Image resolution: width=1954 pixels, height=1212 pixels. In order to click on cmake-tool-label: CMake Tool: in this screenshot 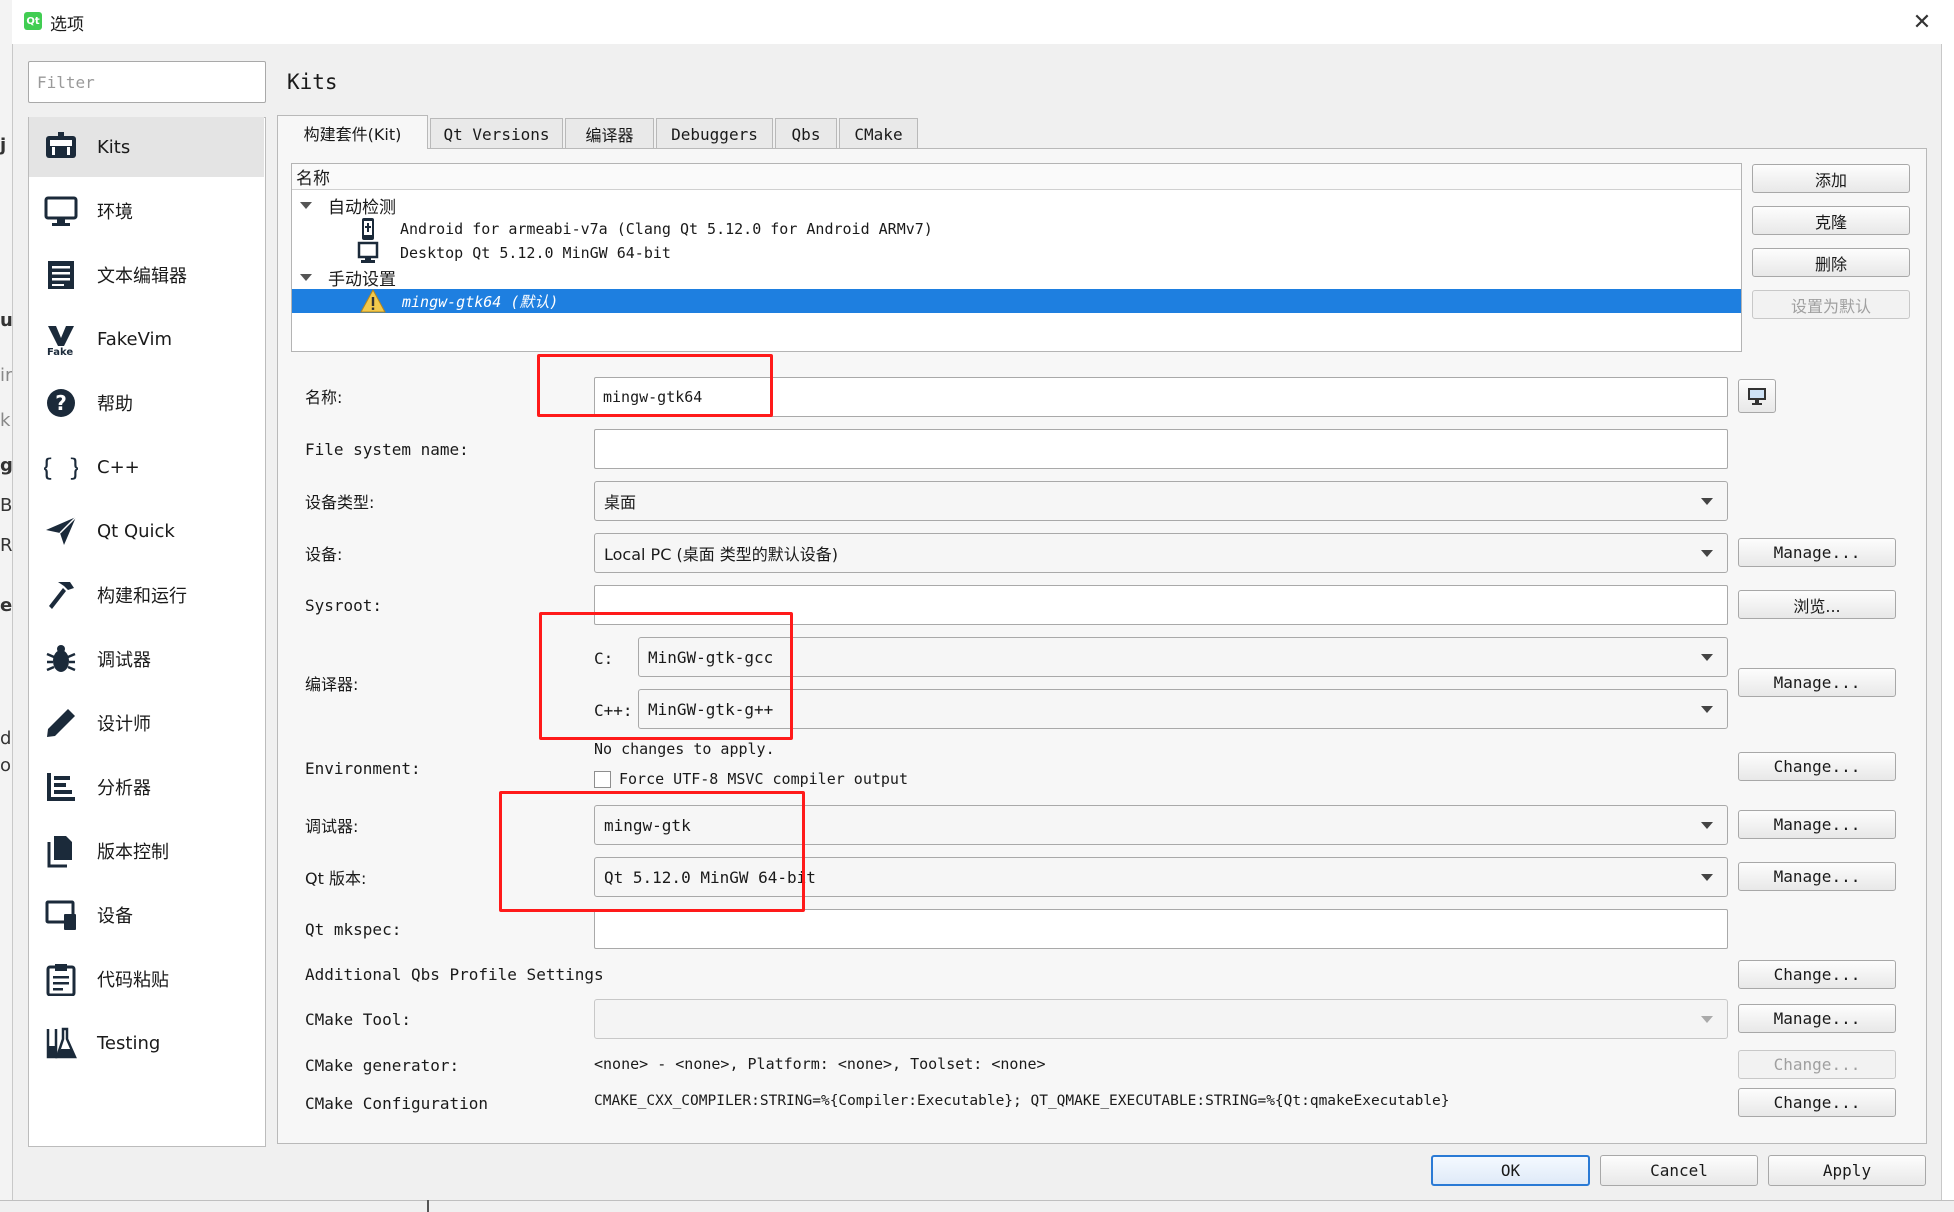, I will do `click(358, 1019)`.